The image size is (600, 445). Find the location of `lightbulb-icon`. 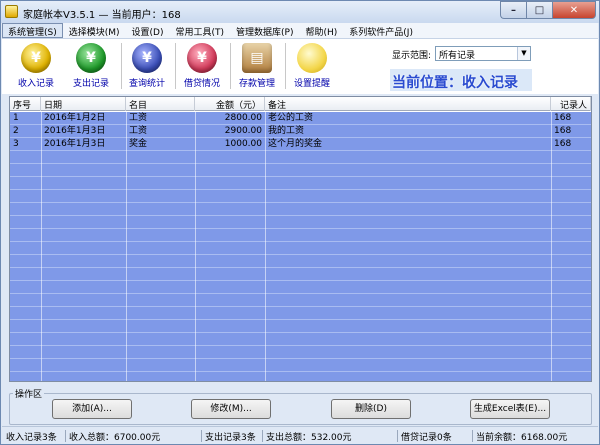

lightbulb-icon is located at coordinates (312, 58).